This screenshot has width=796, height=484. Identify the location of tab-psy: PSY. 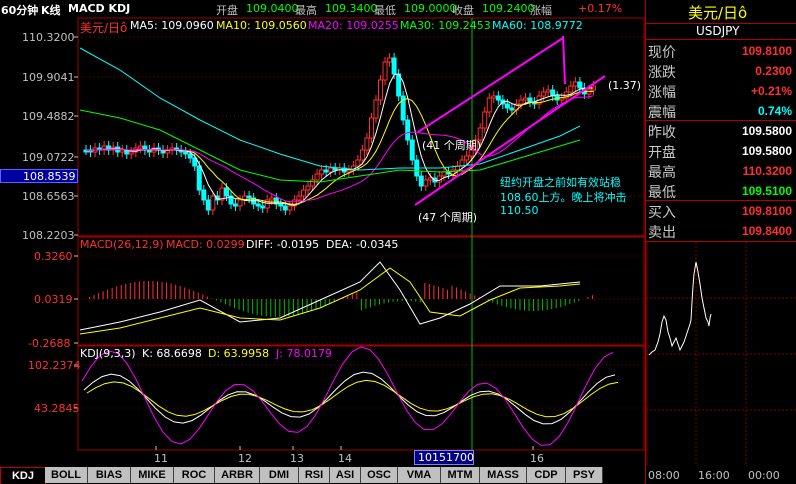
(584, 475).